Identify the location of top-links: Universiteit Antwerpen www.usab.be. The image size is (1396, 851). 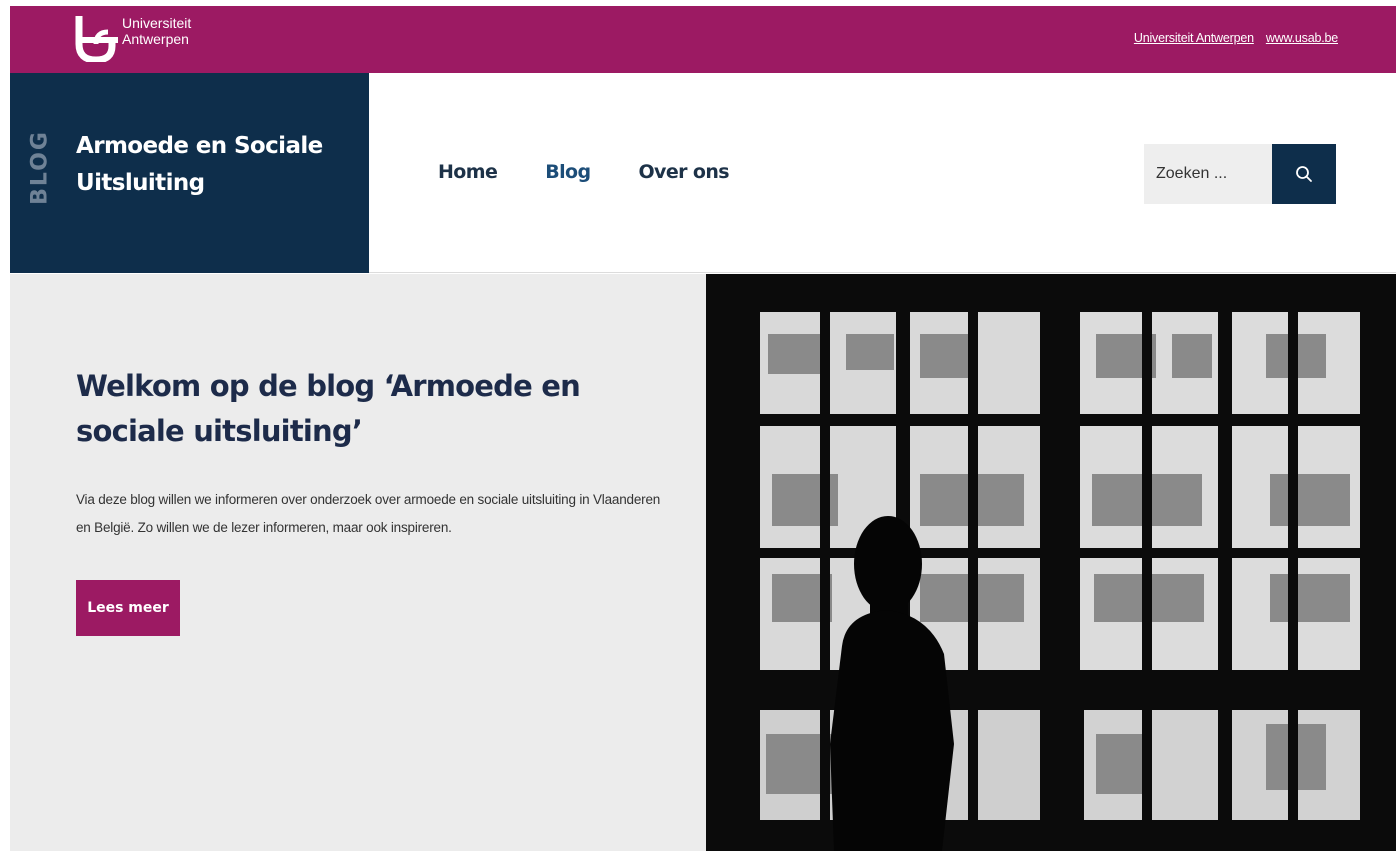
(1236, 38).